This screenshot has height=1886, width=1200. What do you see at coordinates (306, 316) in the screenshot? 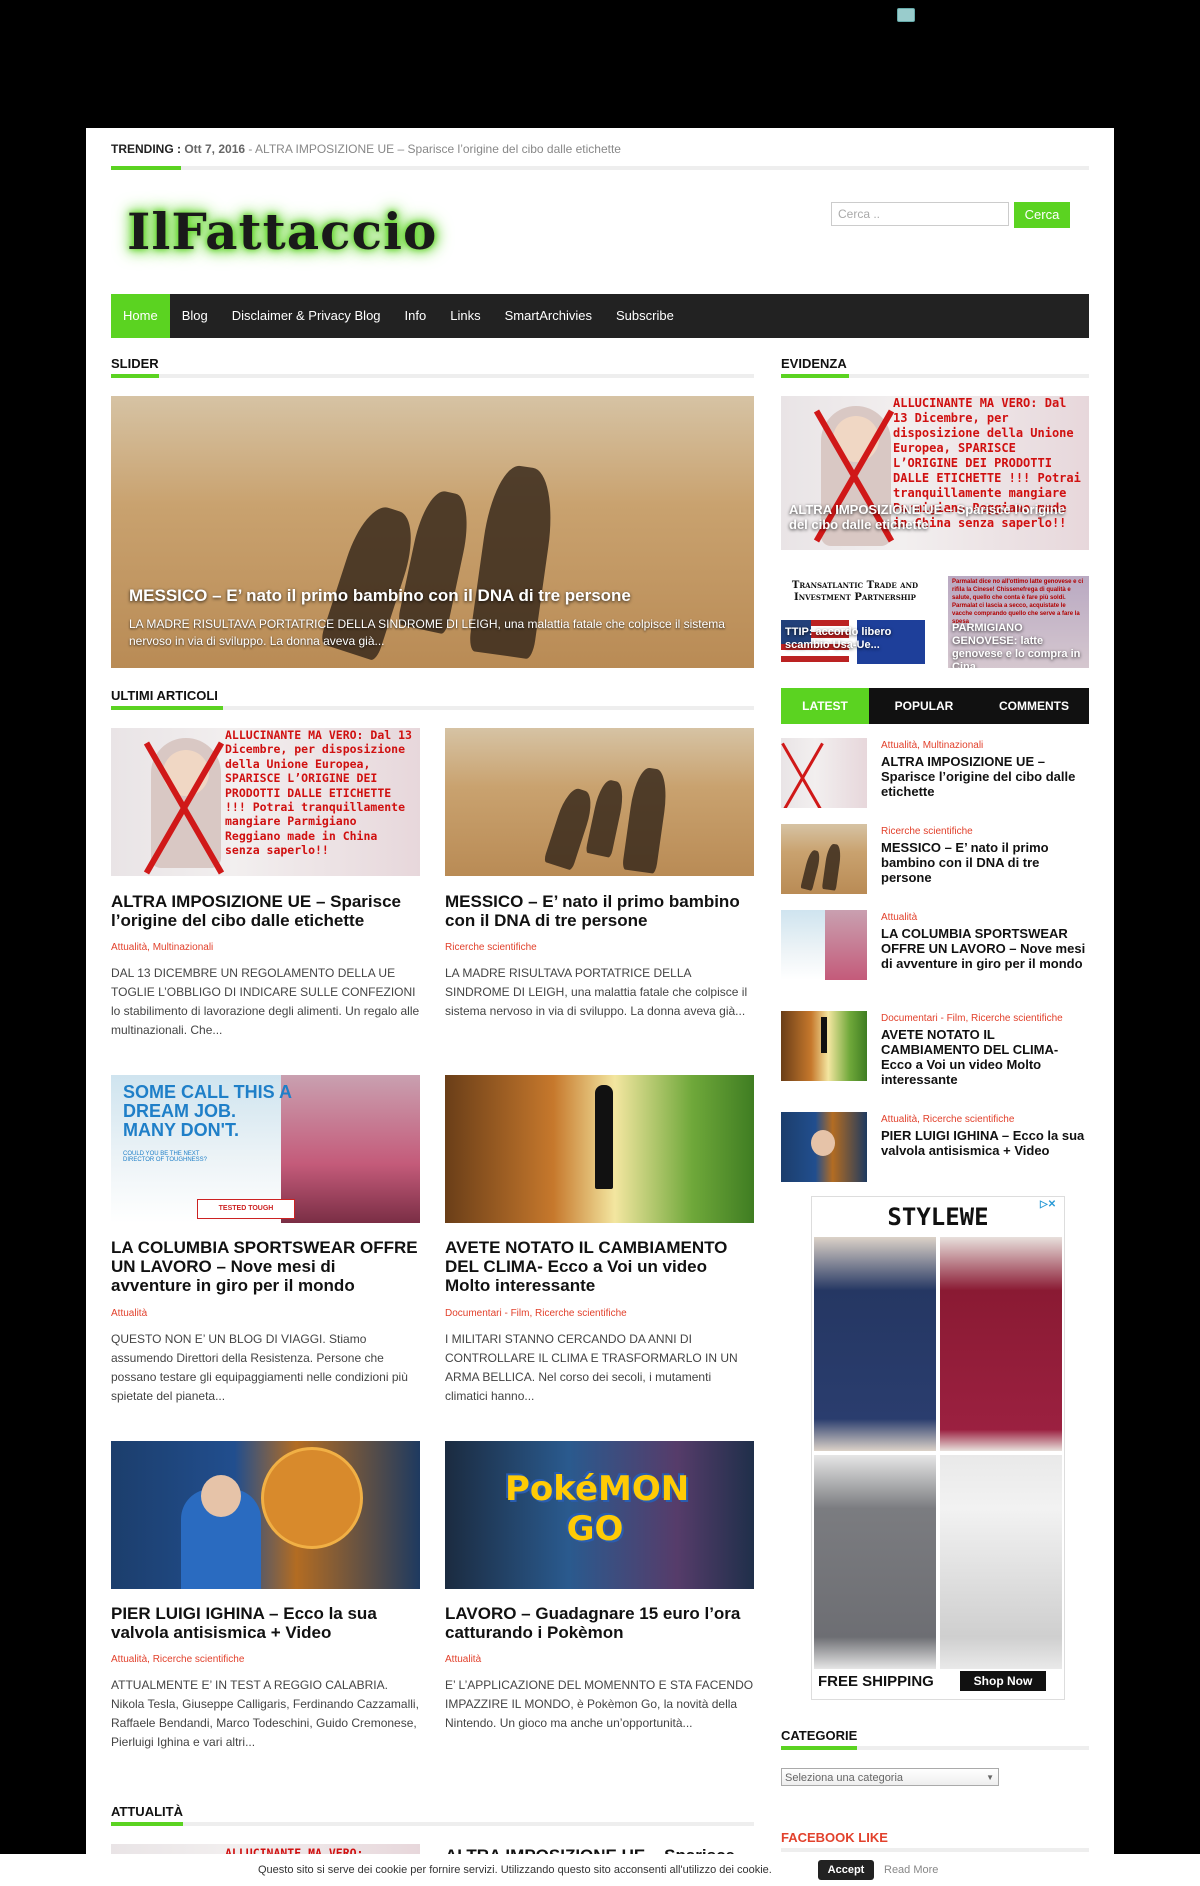
I see `nav-item-disclaimer: Disclaimer & Privacy Blog` at bounding box center [306, 316].